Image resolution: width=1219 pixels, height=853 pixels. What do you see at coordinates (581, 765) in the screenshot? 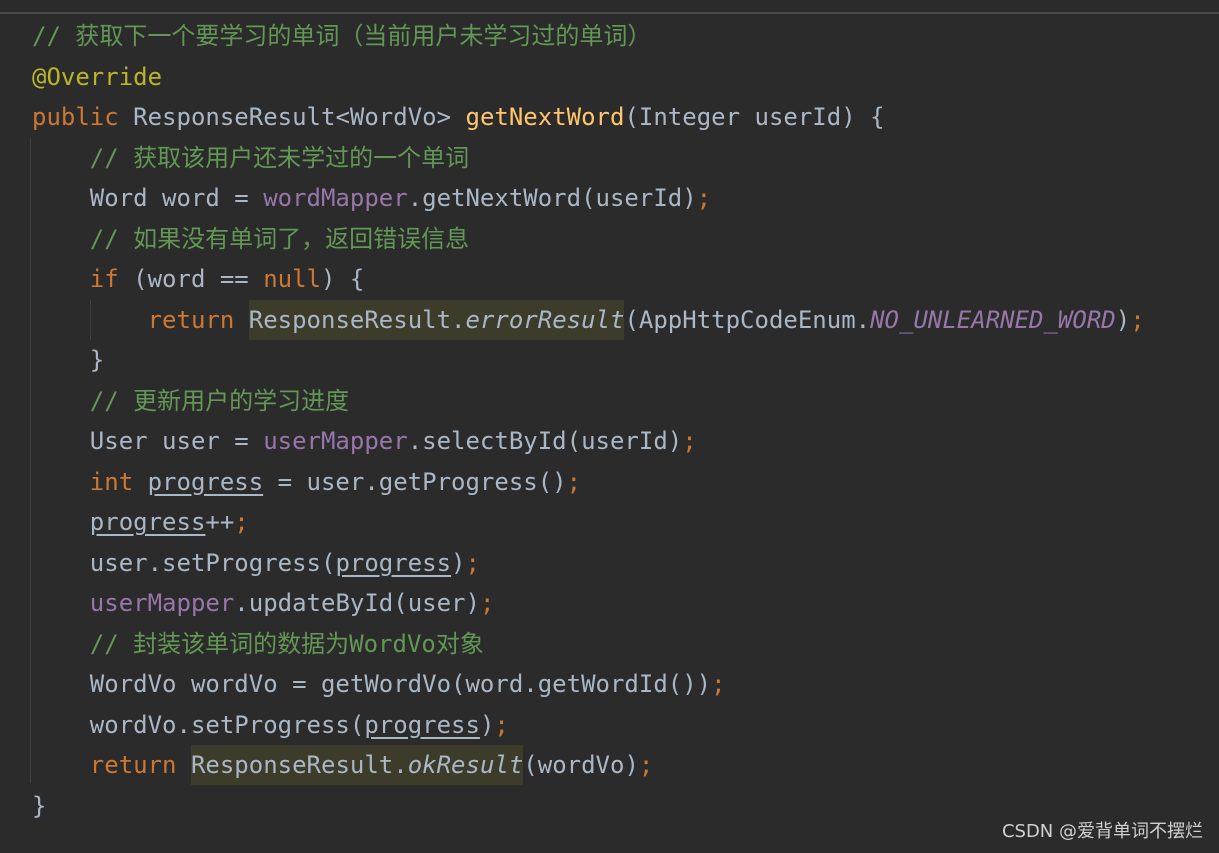
I see `code-token: (wordVo)` at bounding box center [581, 765].